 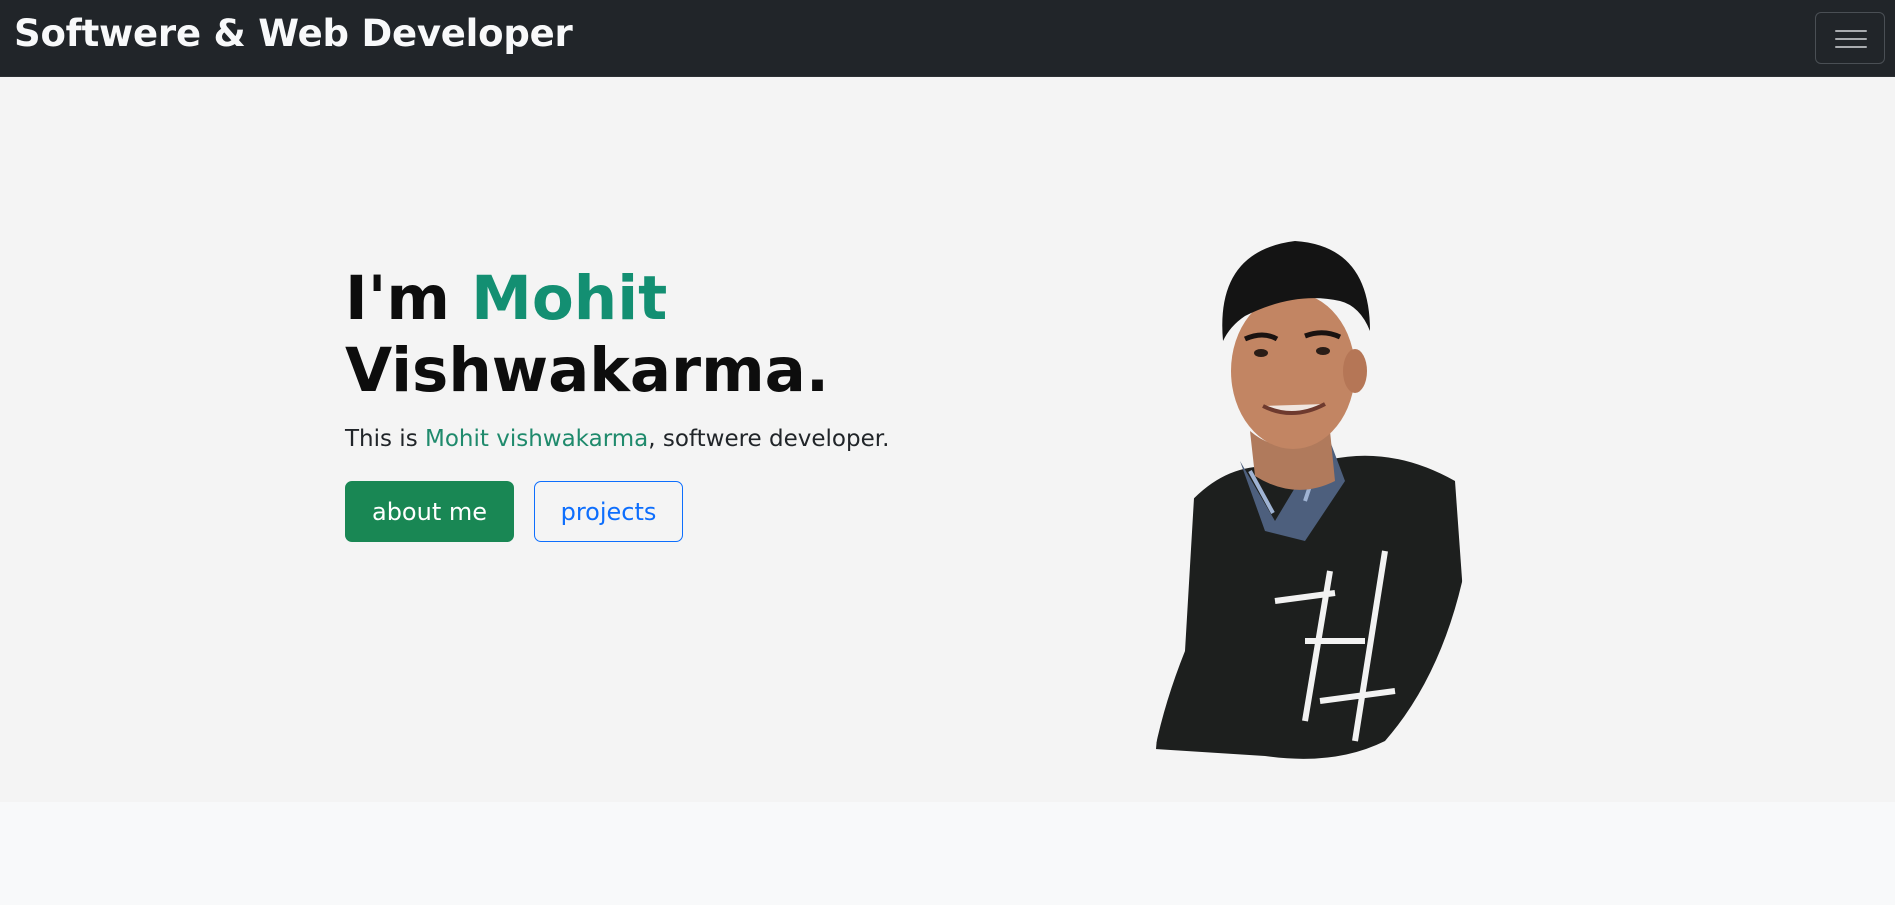 What do you see at coordinates (947, 853) in the screenshot?
I see `page-footer-area` at bounding box center [947, 853].